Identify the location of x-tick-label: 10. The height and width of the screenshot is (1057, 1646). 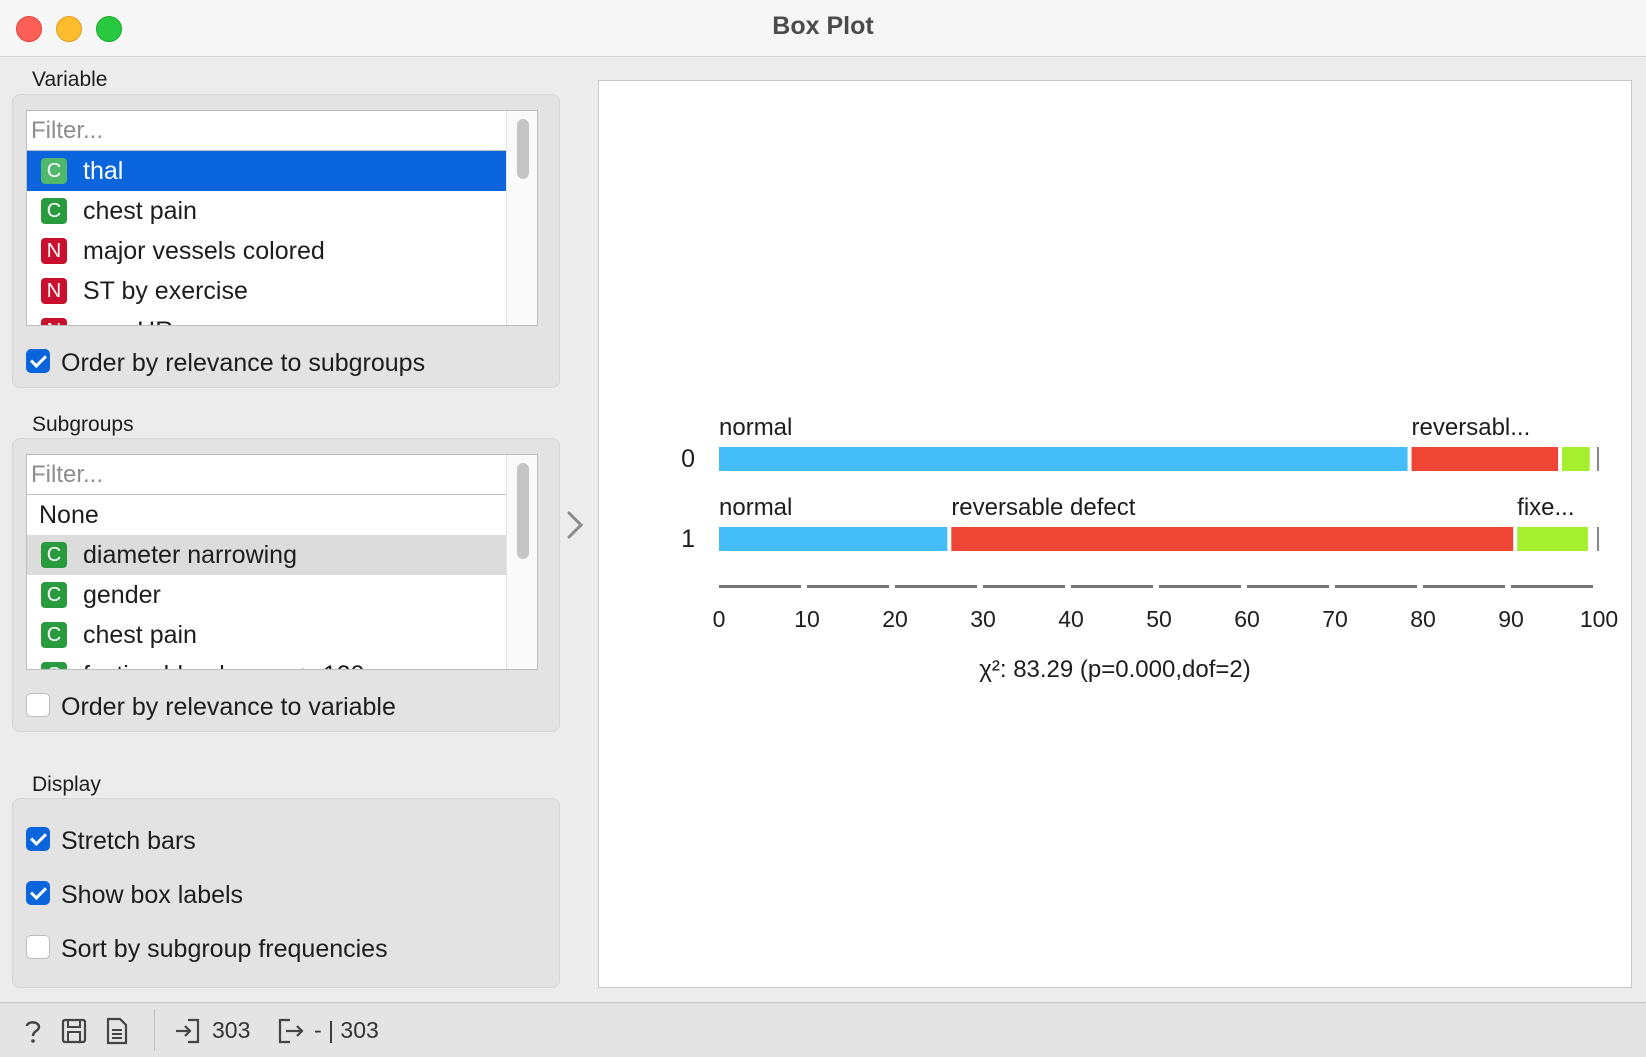
(807, 619).